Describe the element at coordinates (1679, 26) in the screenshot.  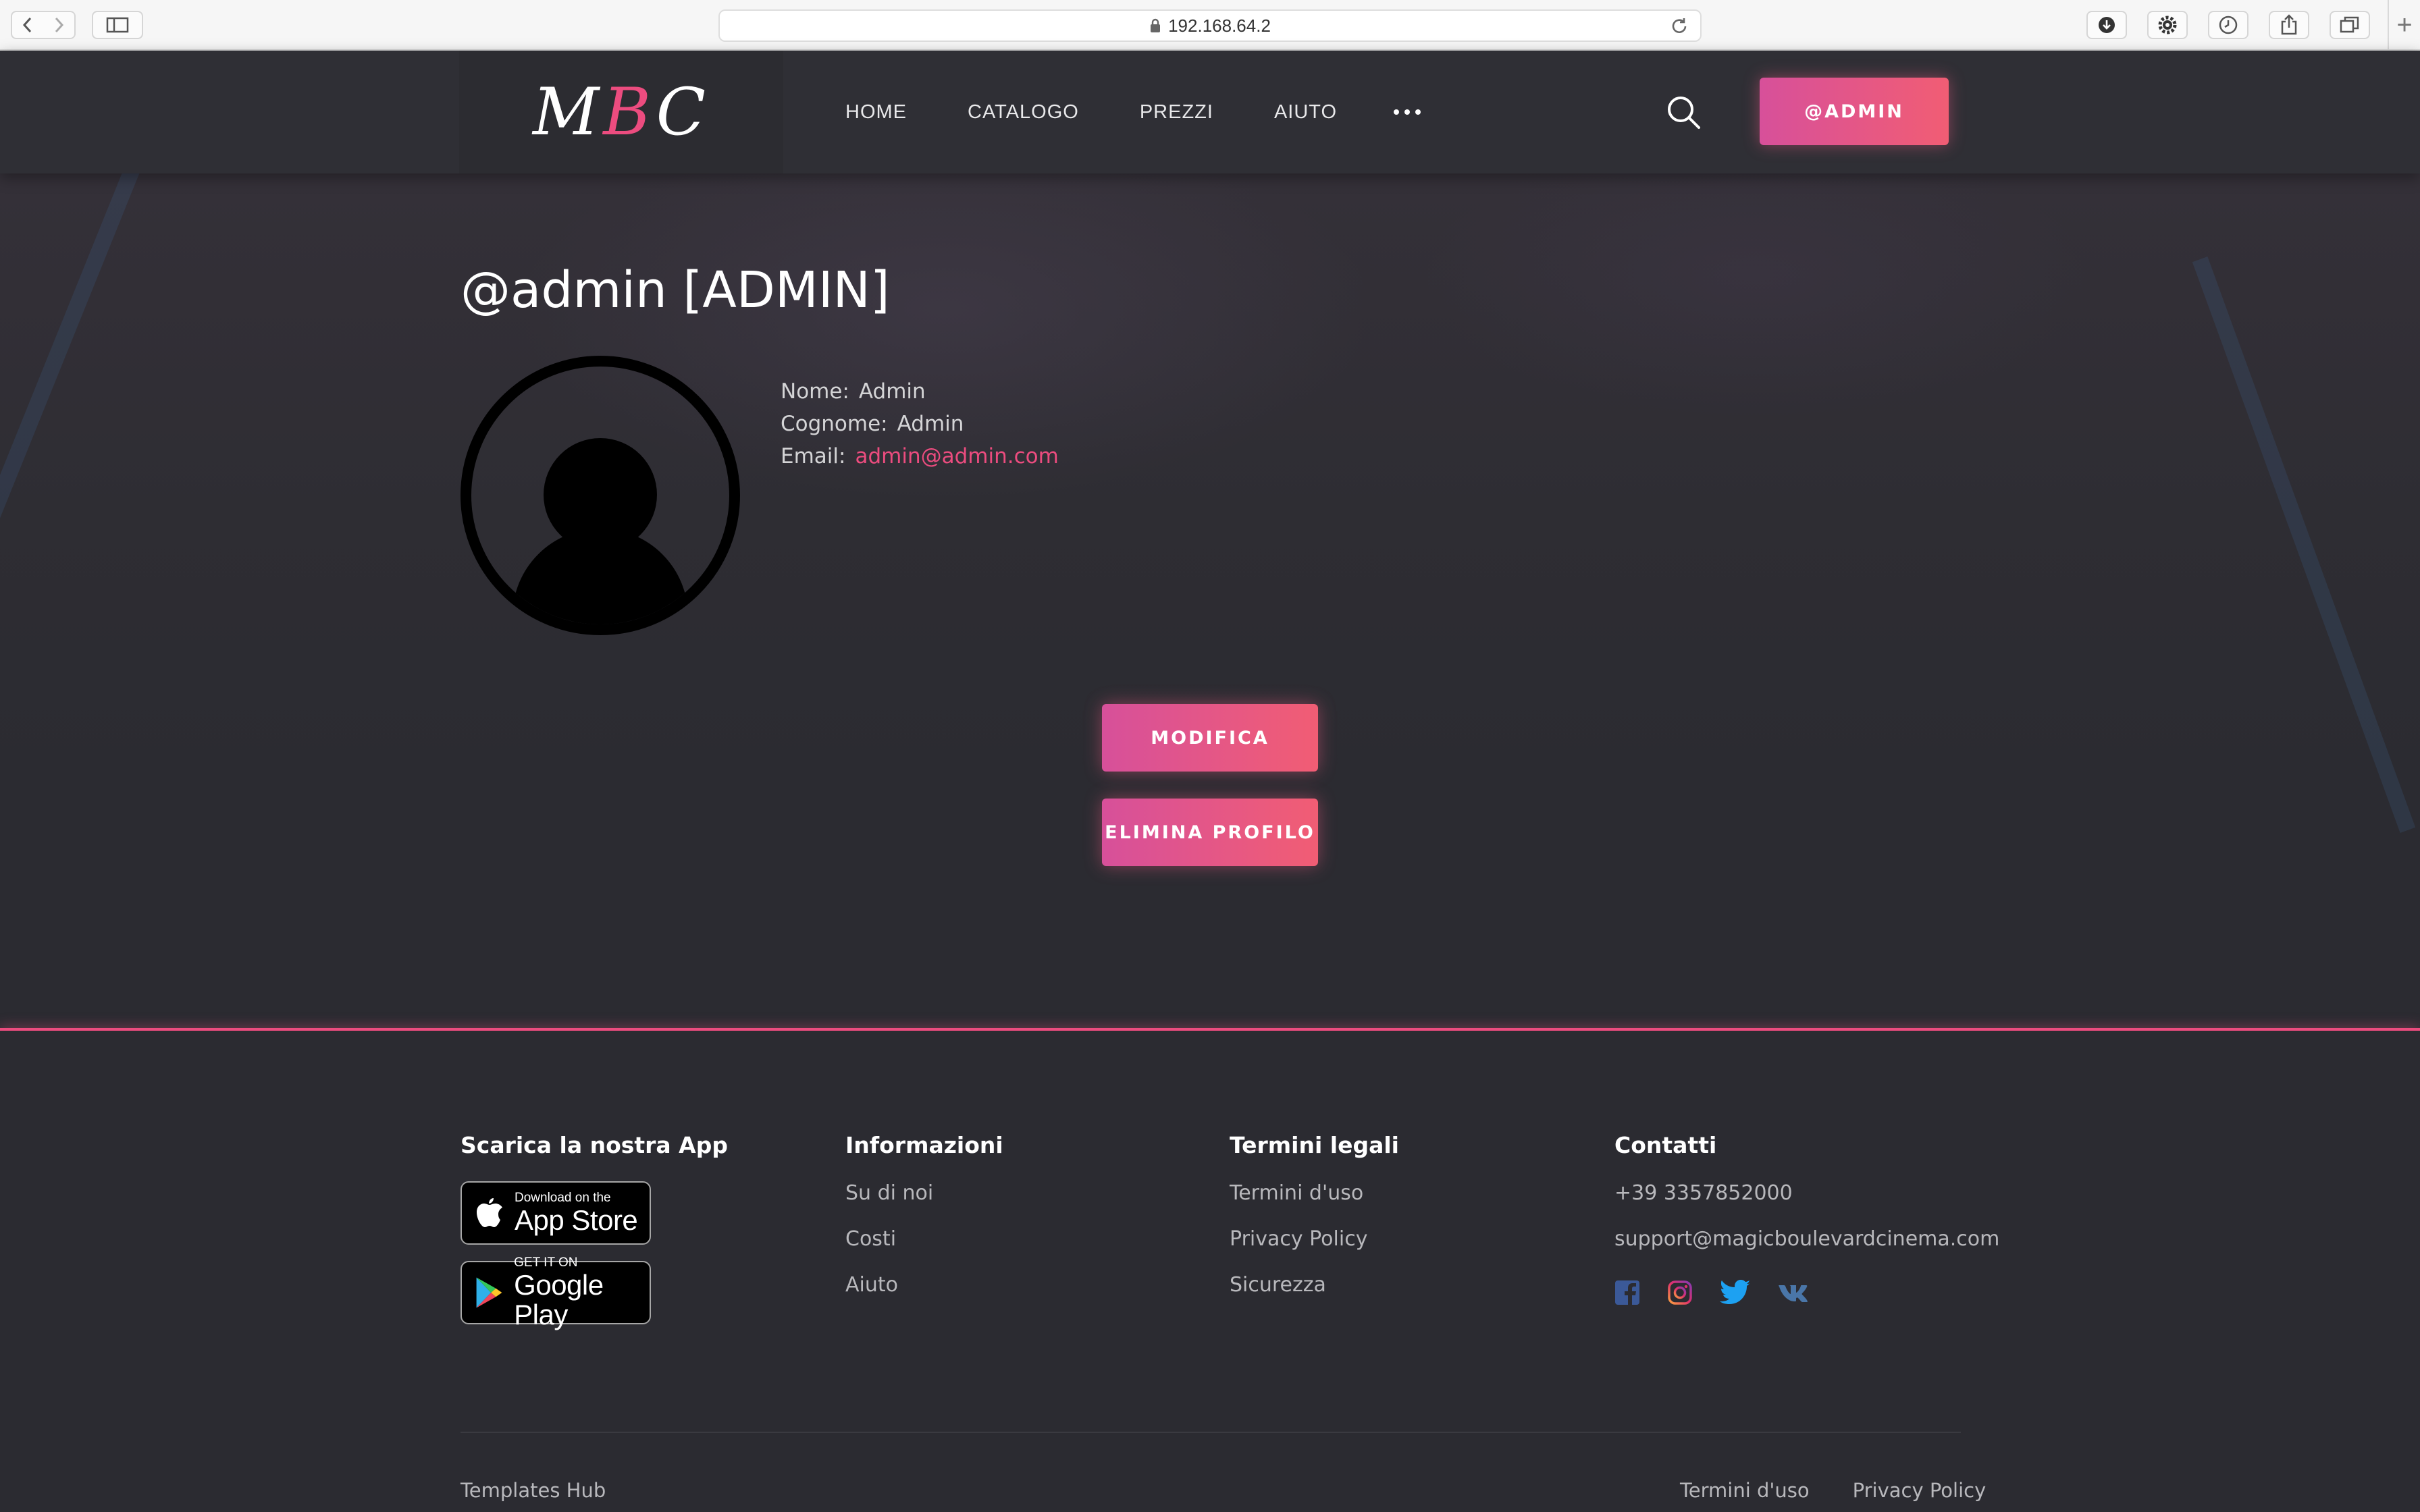
I see `reload-icon` at that location.